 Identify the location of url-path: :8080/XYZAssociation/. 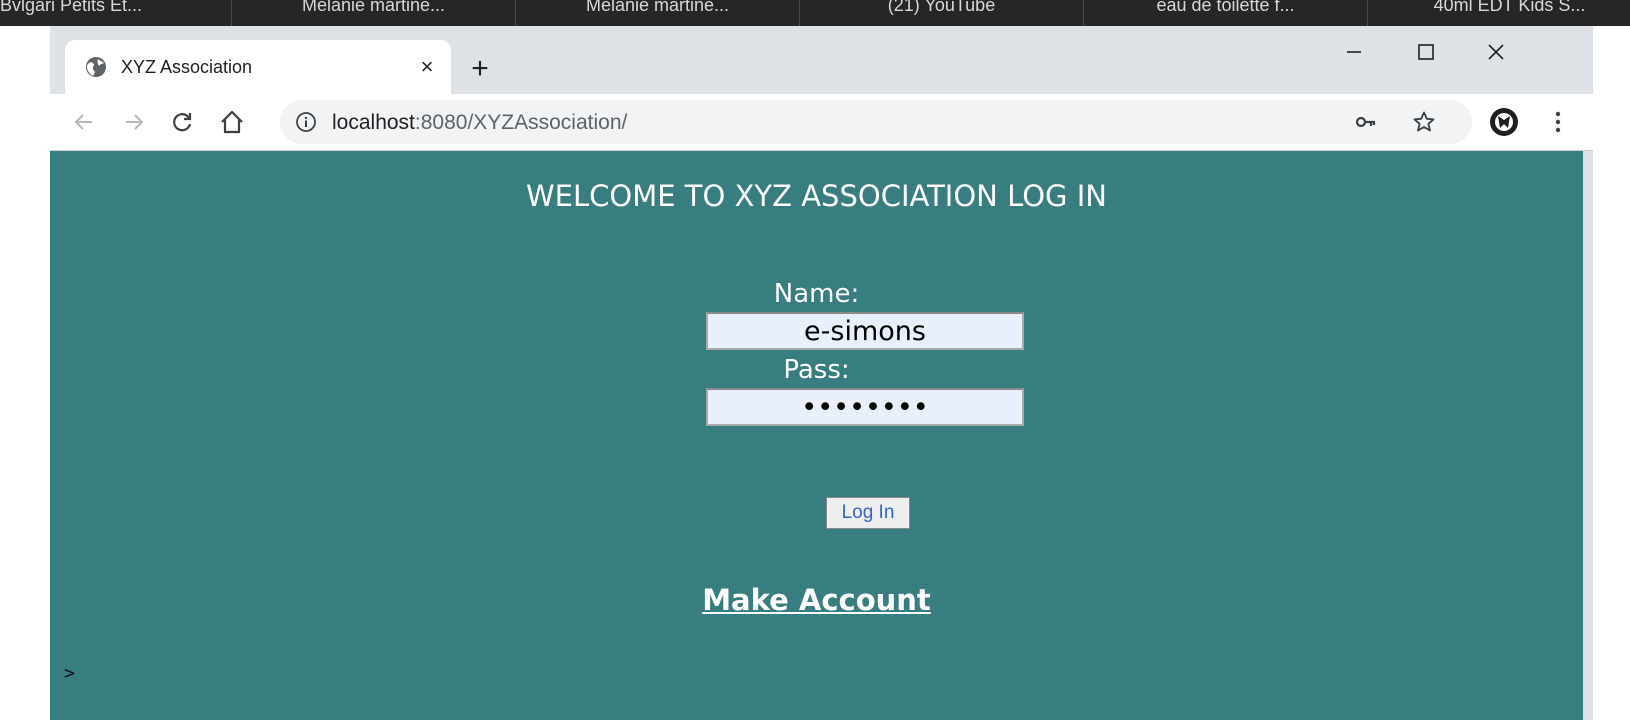
(521, 122).